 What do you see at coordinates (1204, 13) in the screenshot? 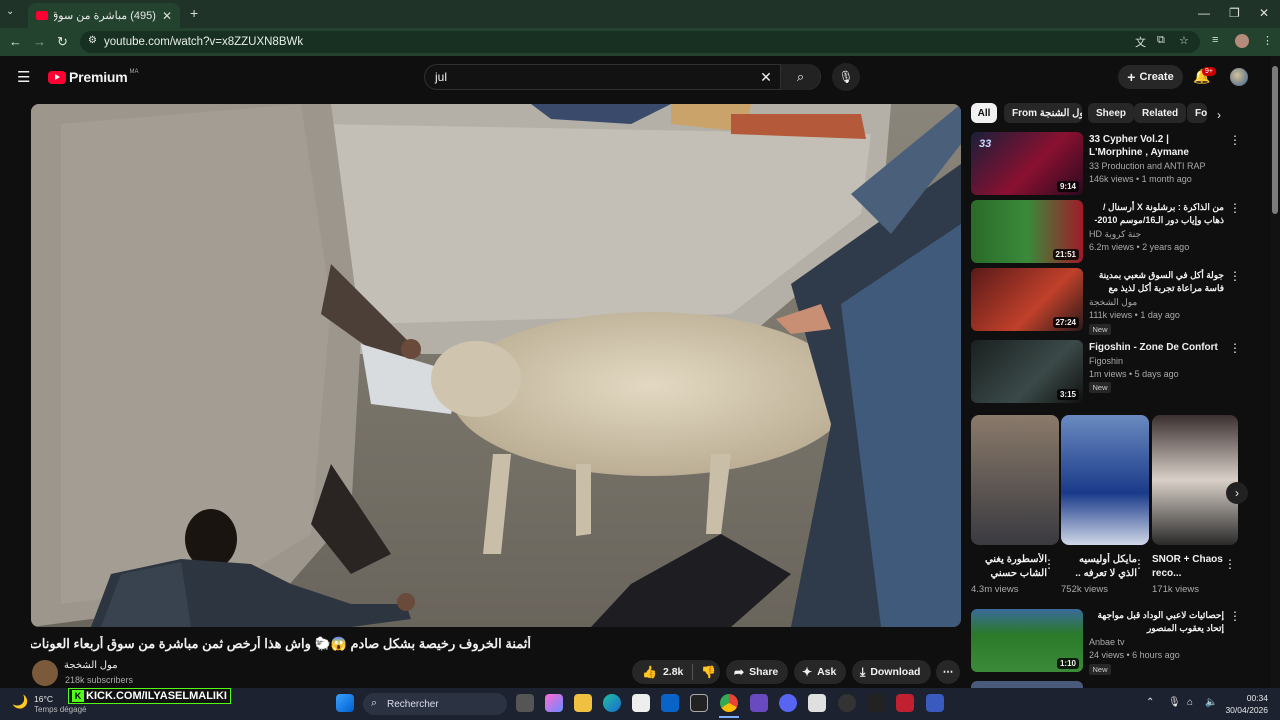
I see `minimize-icon: —` at bounding box center [1204, 13].